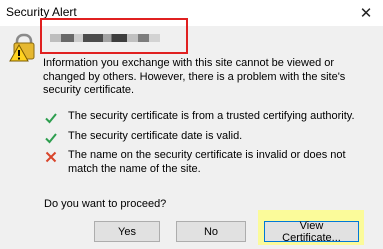 This screenshot has height=249, width=383. I want to click on proceed-prompt: Do you want to proceed?, so click(105, 204).